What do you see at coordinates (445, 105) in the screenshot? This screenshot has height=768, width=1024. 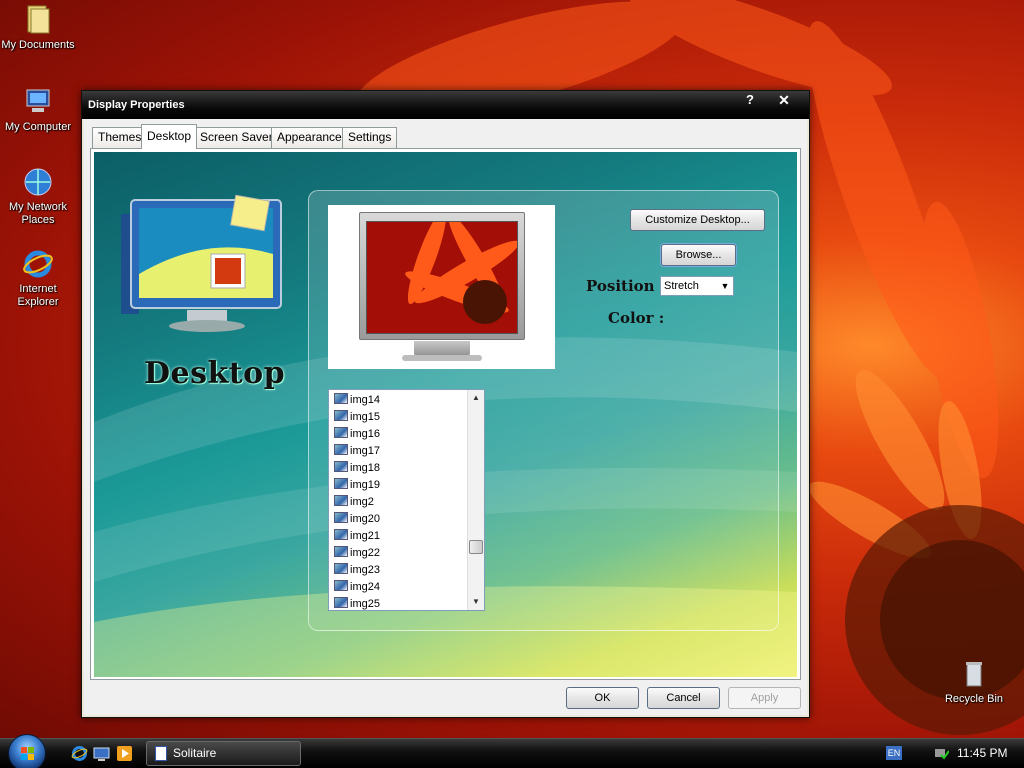 I see `dialog-titlebar: Display Properties ? ✕` at bounding box center [445, 105].